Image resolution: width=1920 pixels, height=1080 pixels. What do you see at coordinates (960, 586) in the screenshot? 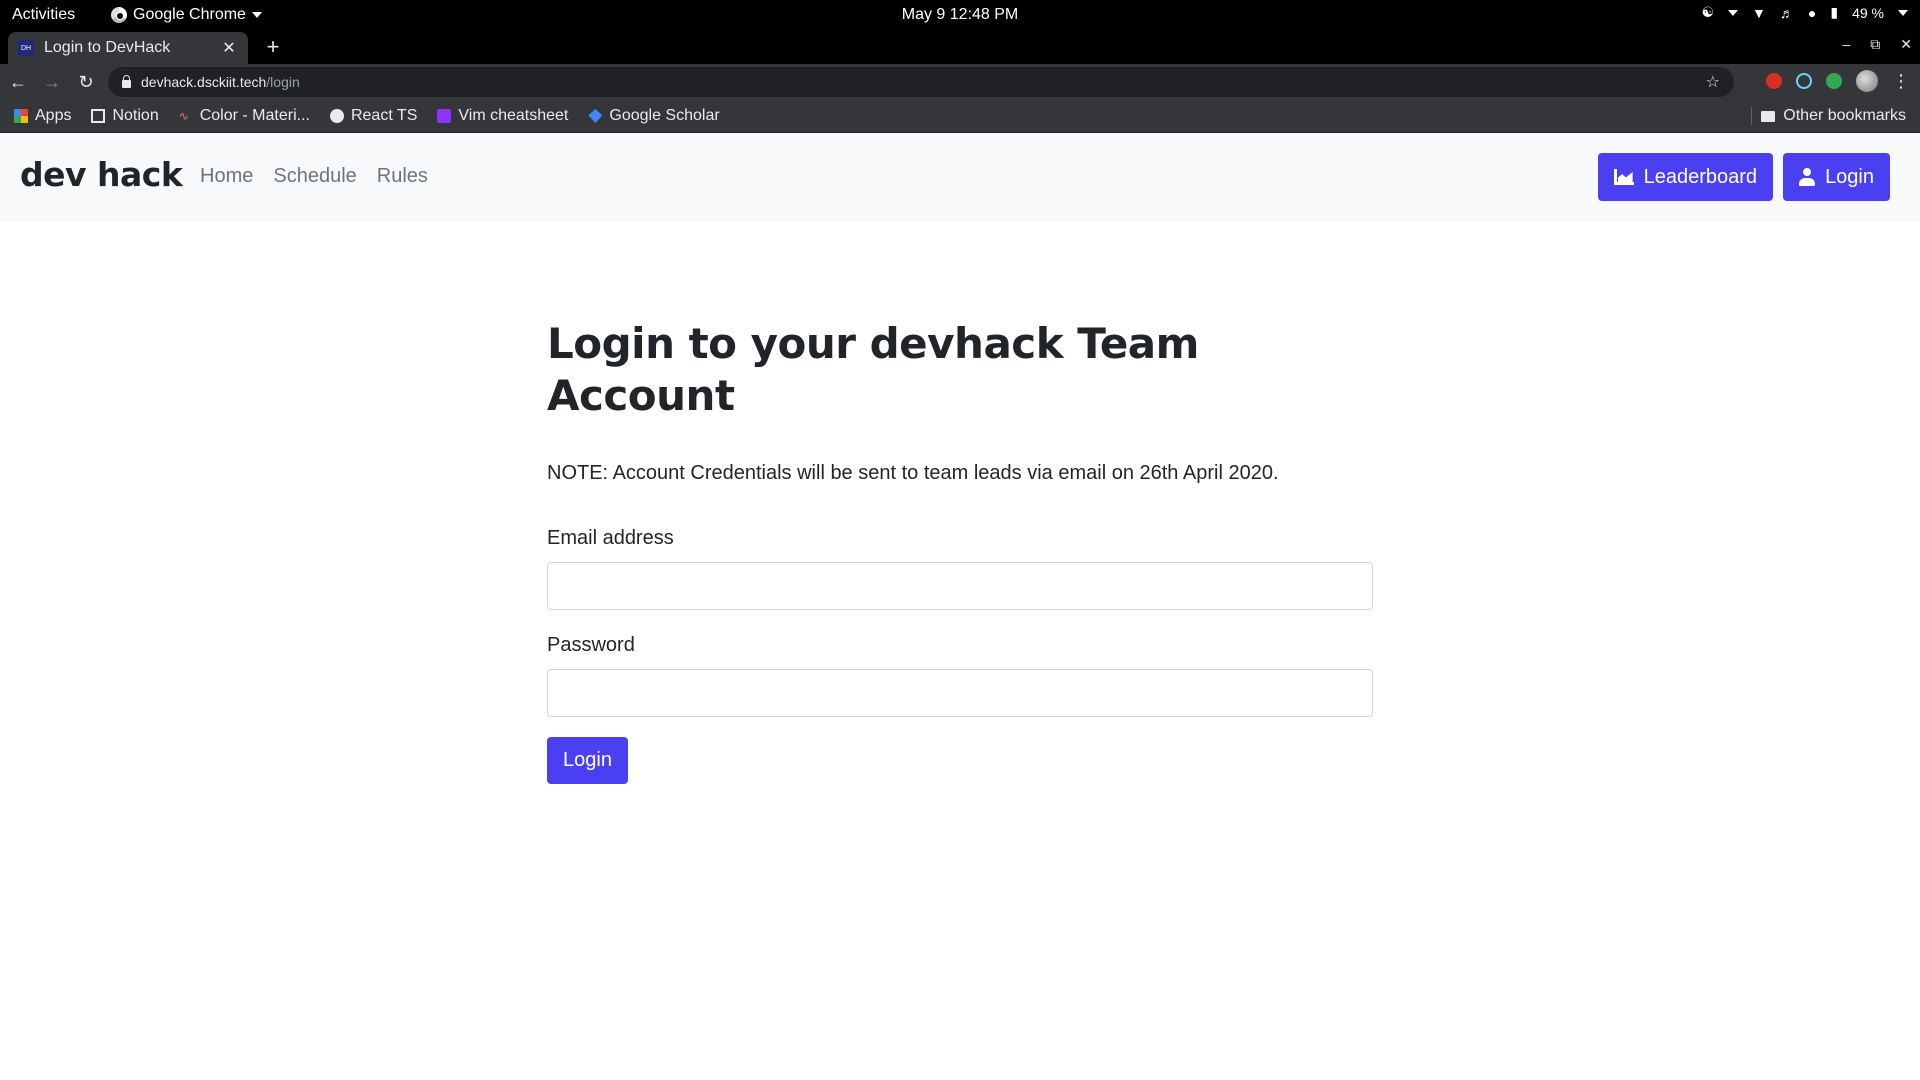
I see `email-field` at bounding box center [960, 586].